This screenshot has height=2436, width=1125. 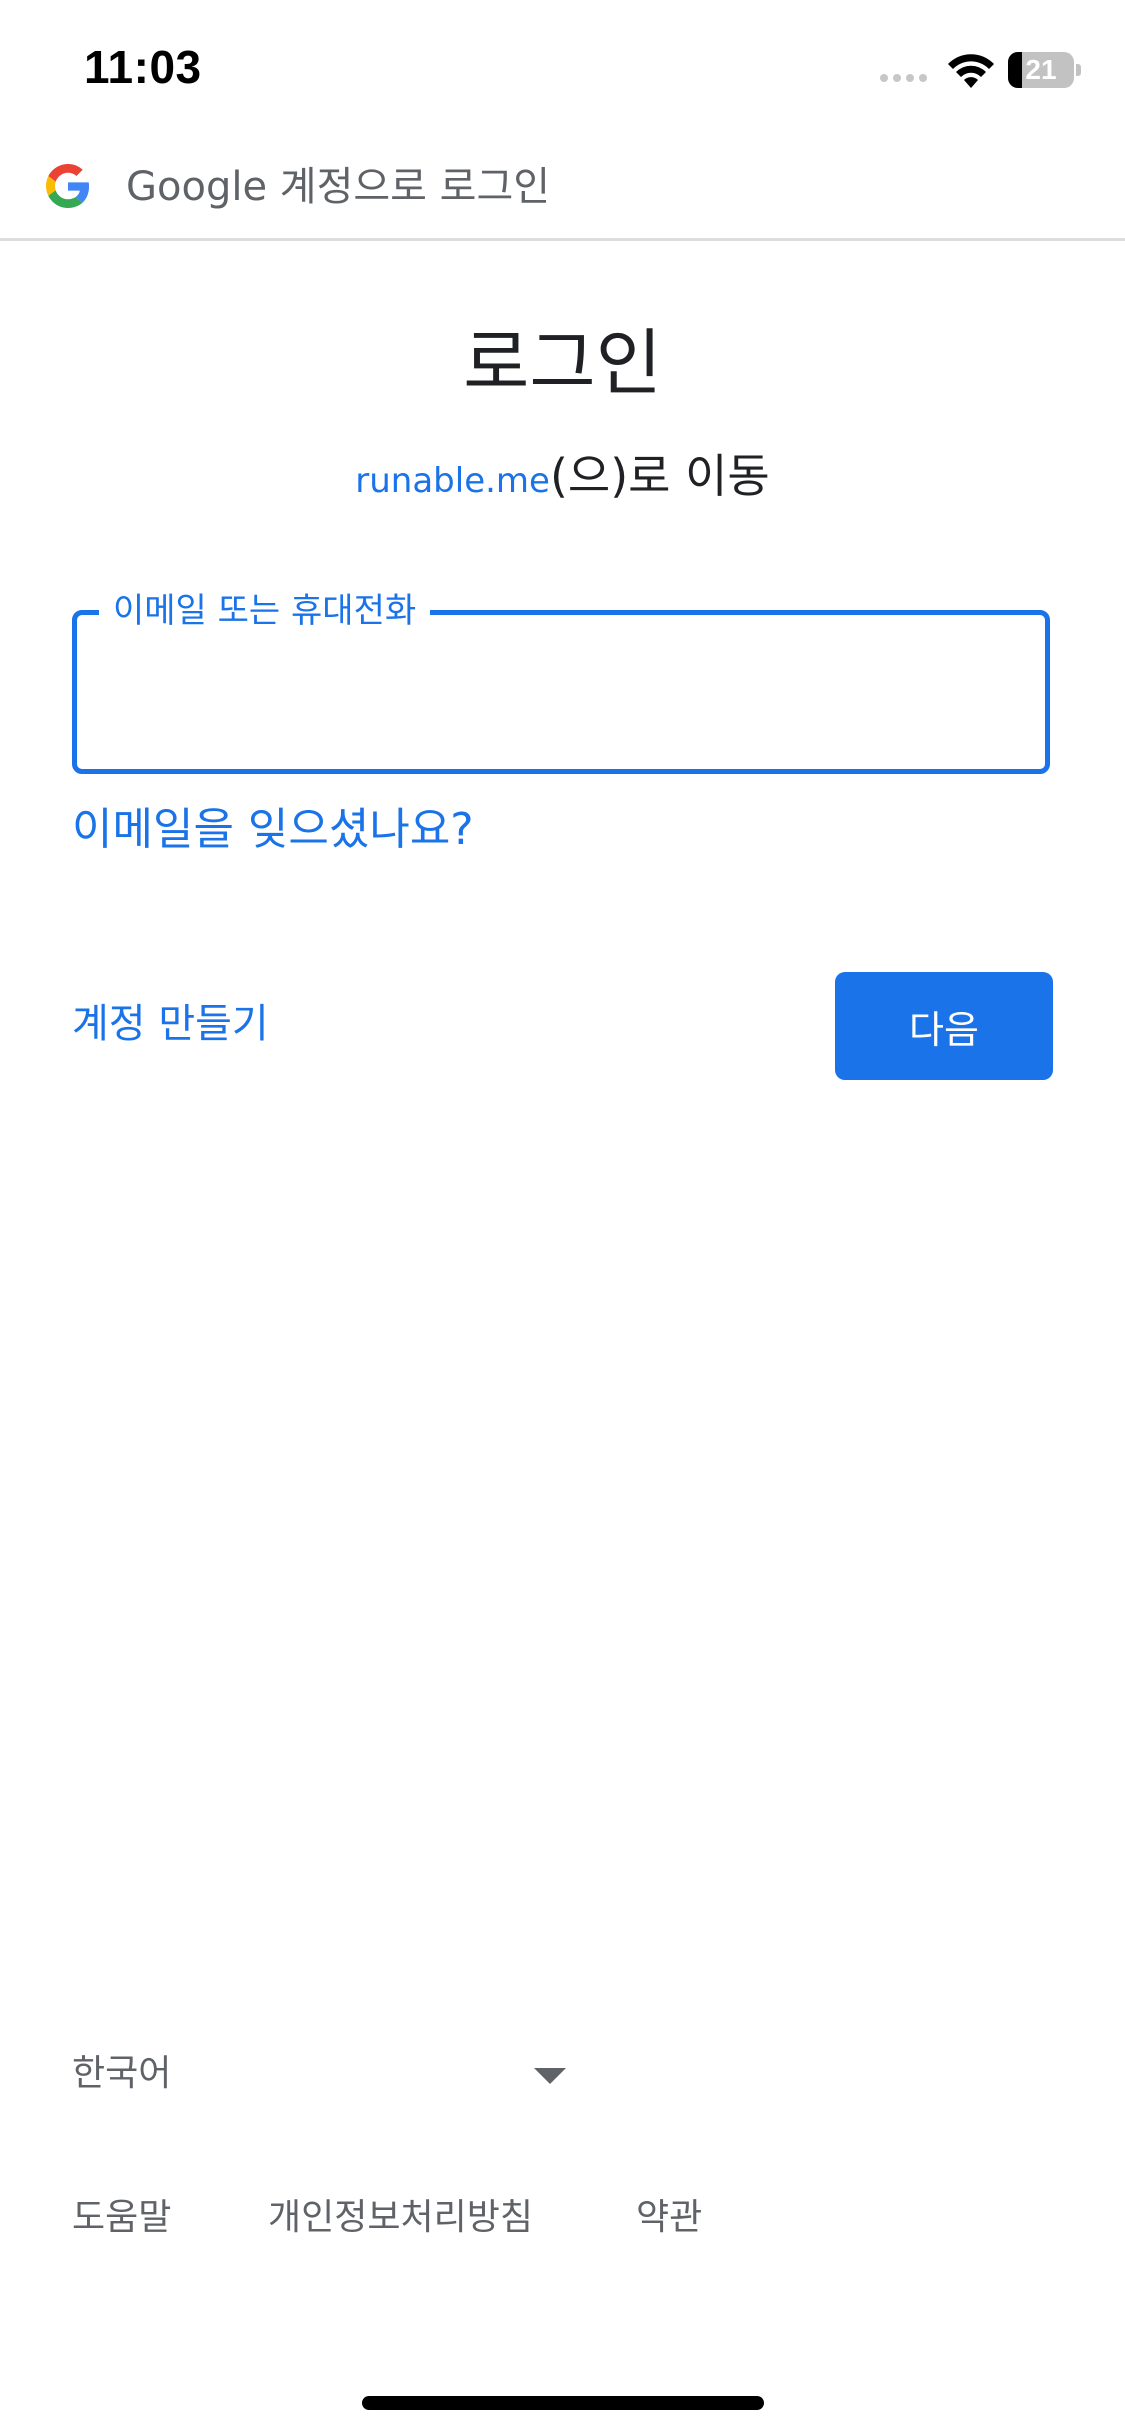 I want to click on language-select-value: 한국어, so click(x=122, y=2073).